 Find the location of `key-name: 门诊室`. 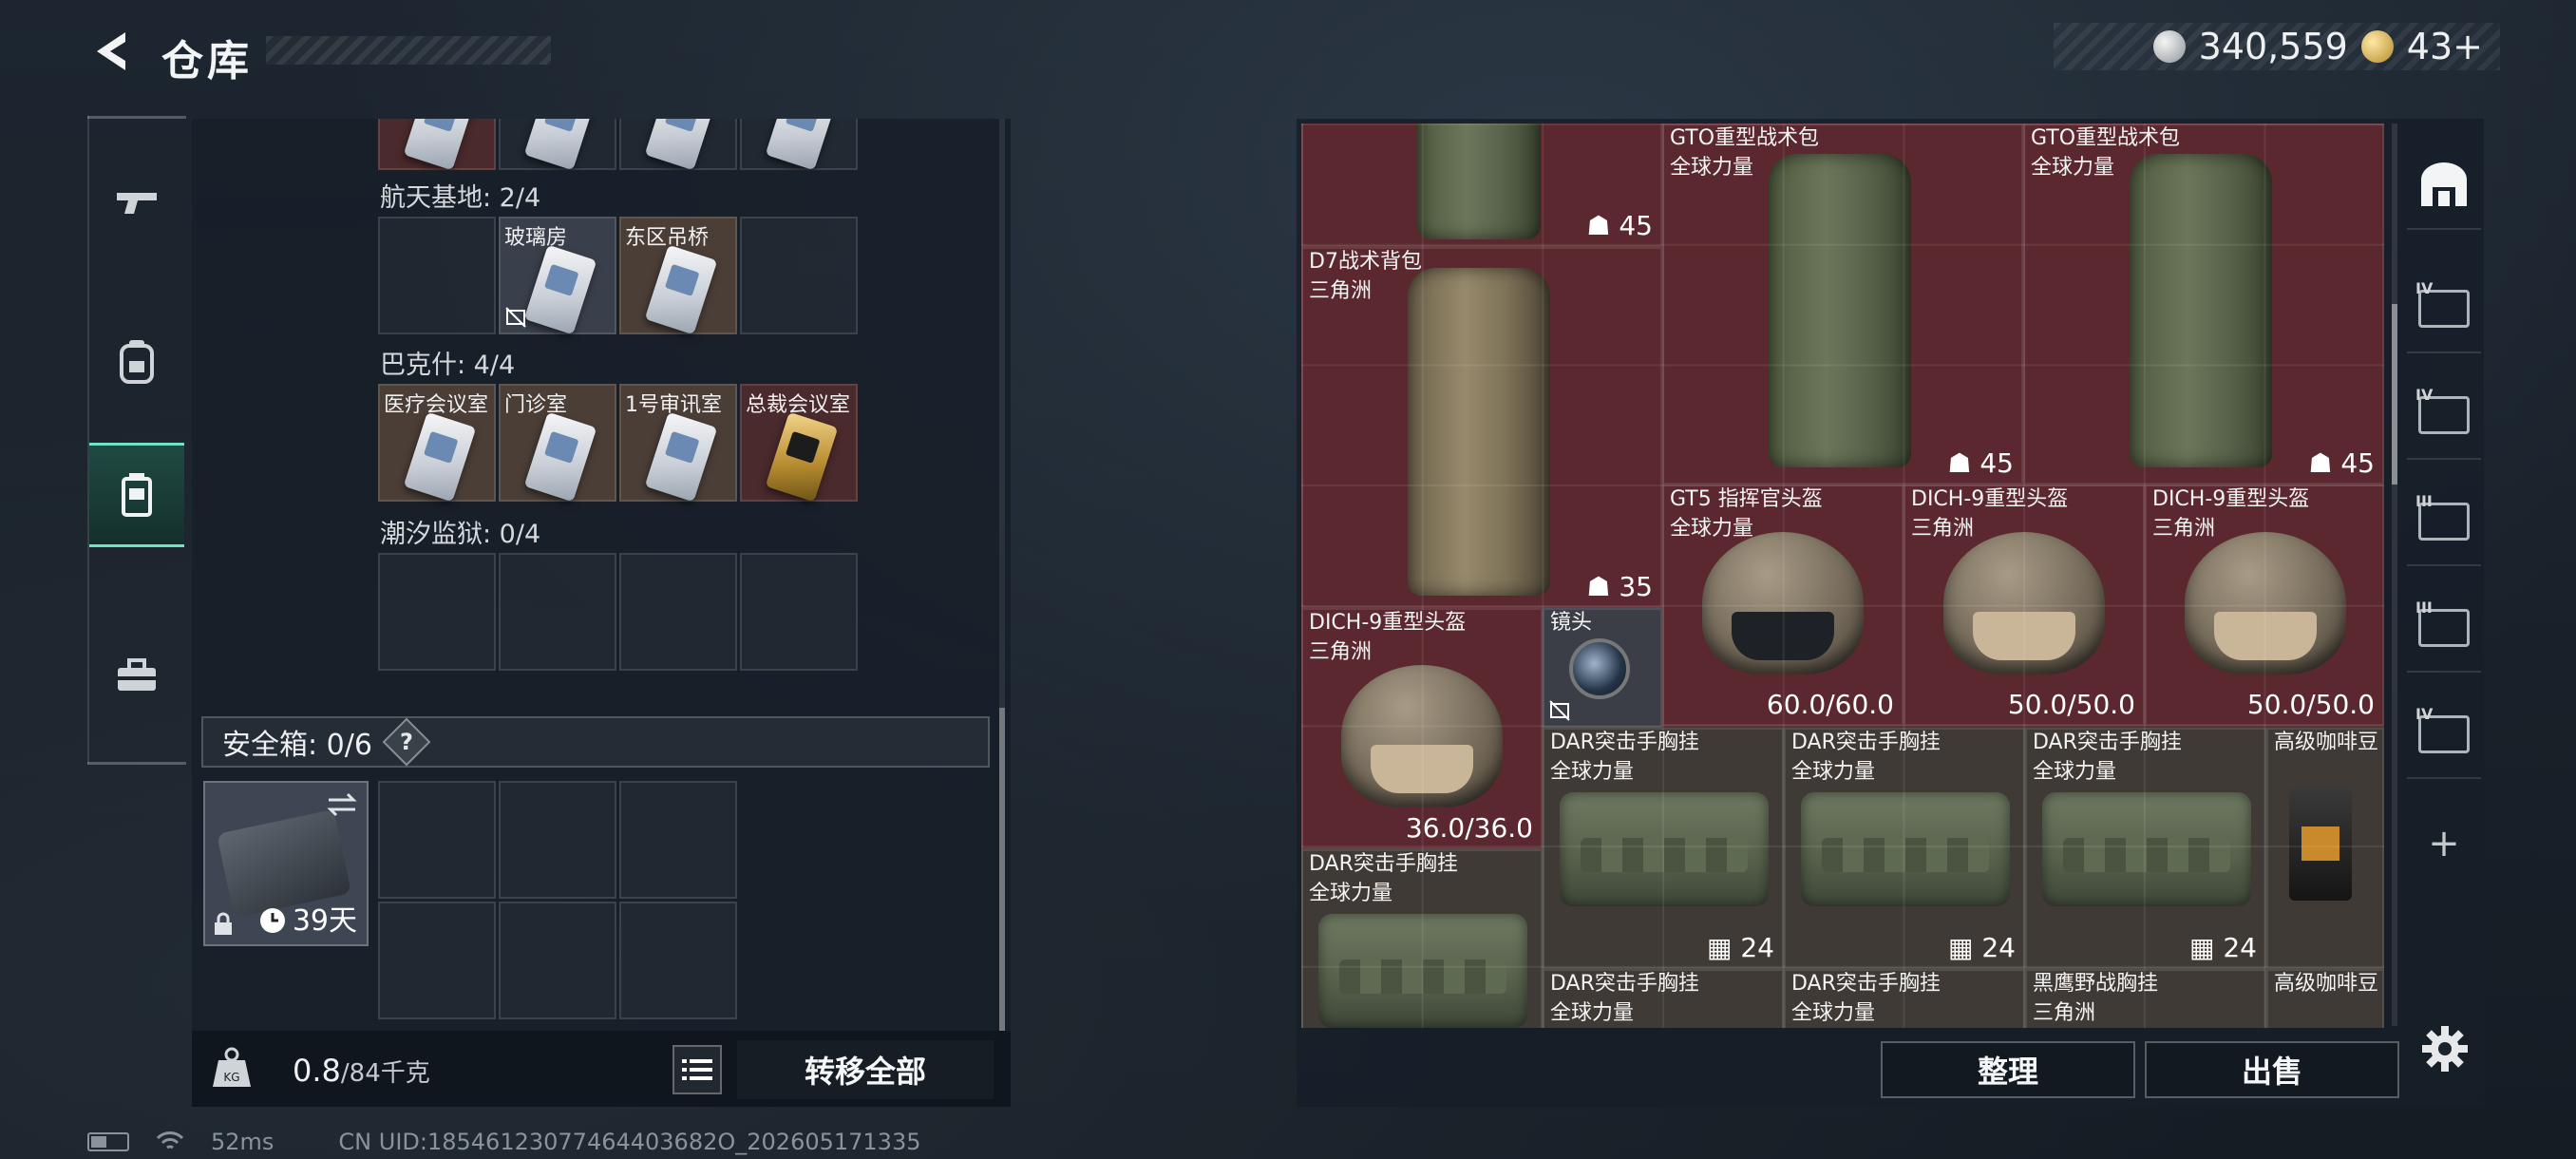

key-name: 门诊室 is located at coordinates (536, 405).